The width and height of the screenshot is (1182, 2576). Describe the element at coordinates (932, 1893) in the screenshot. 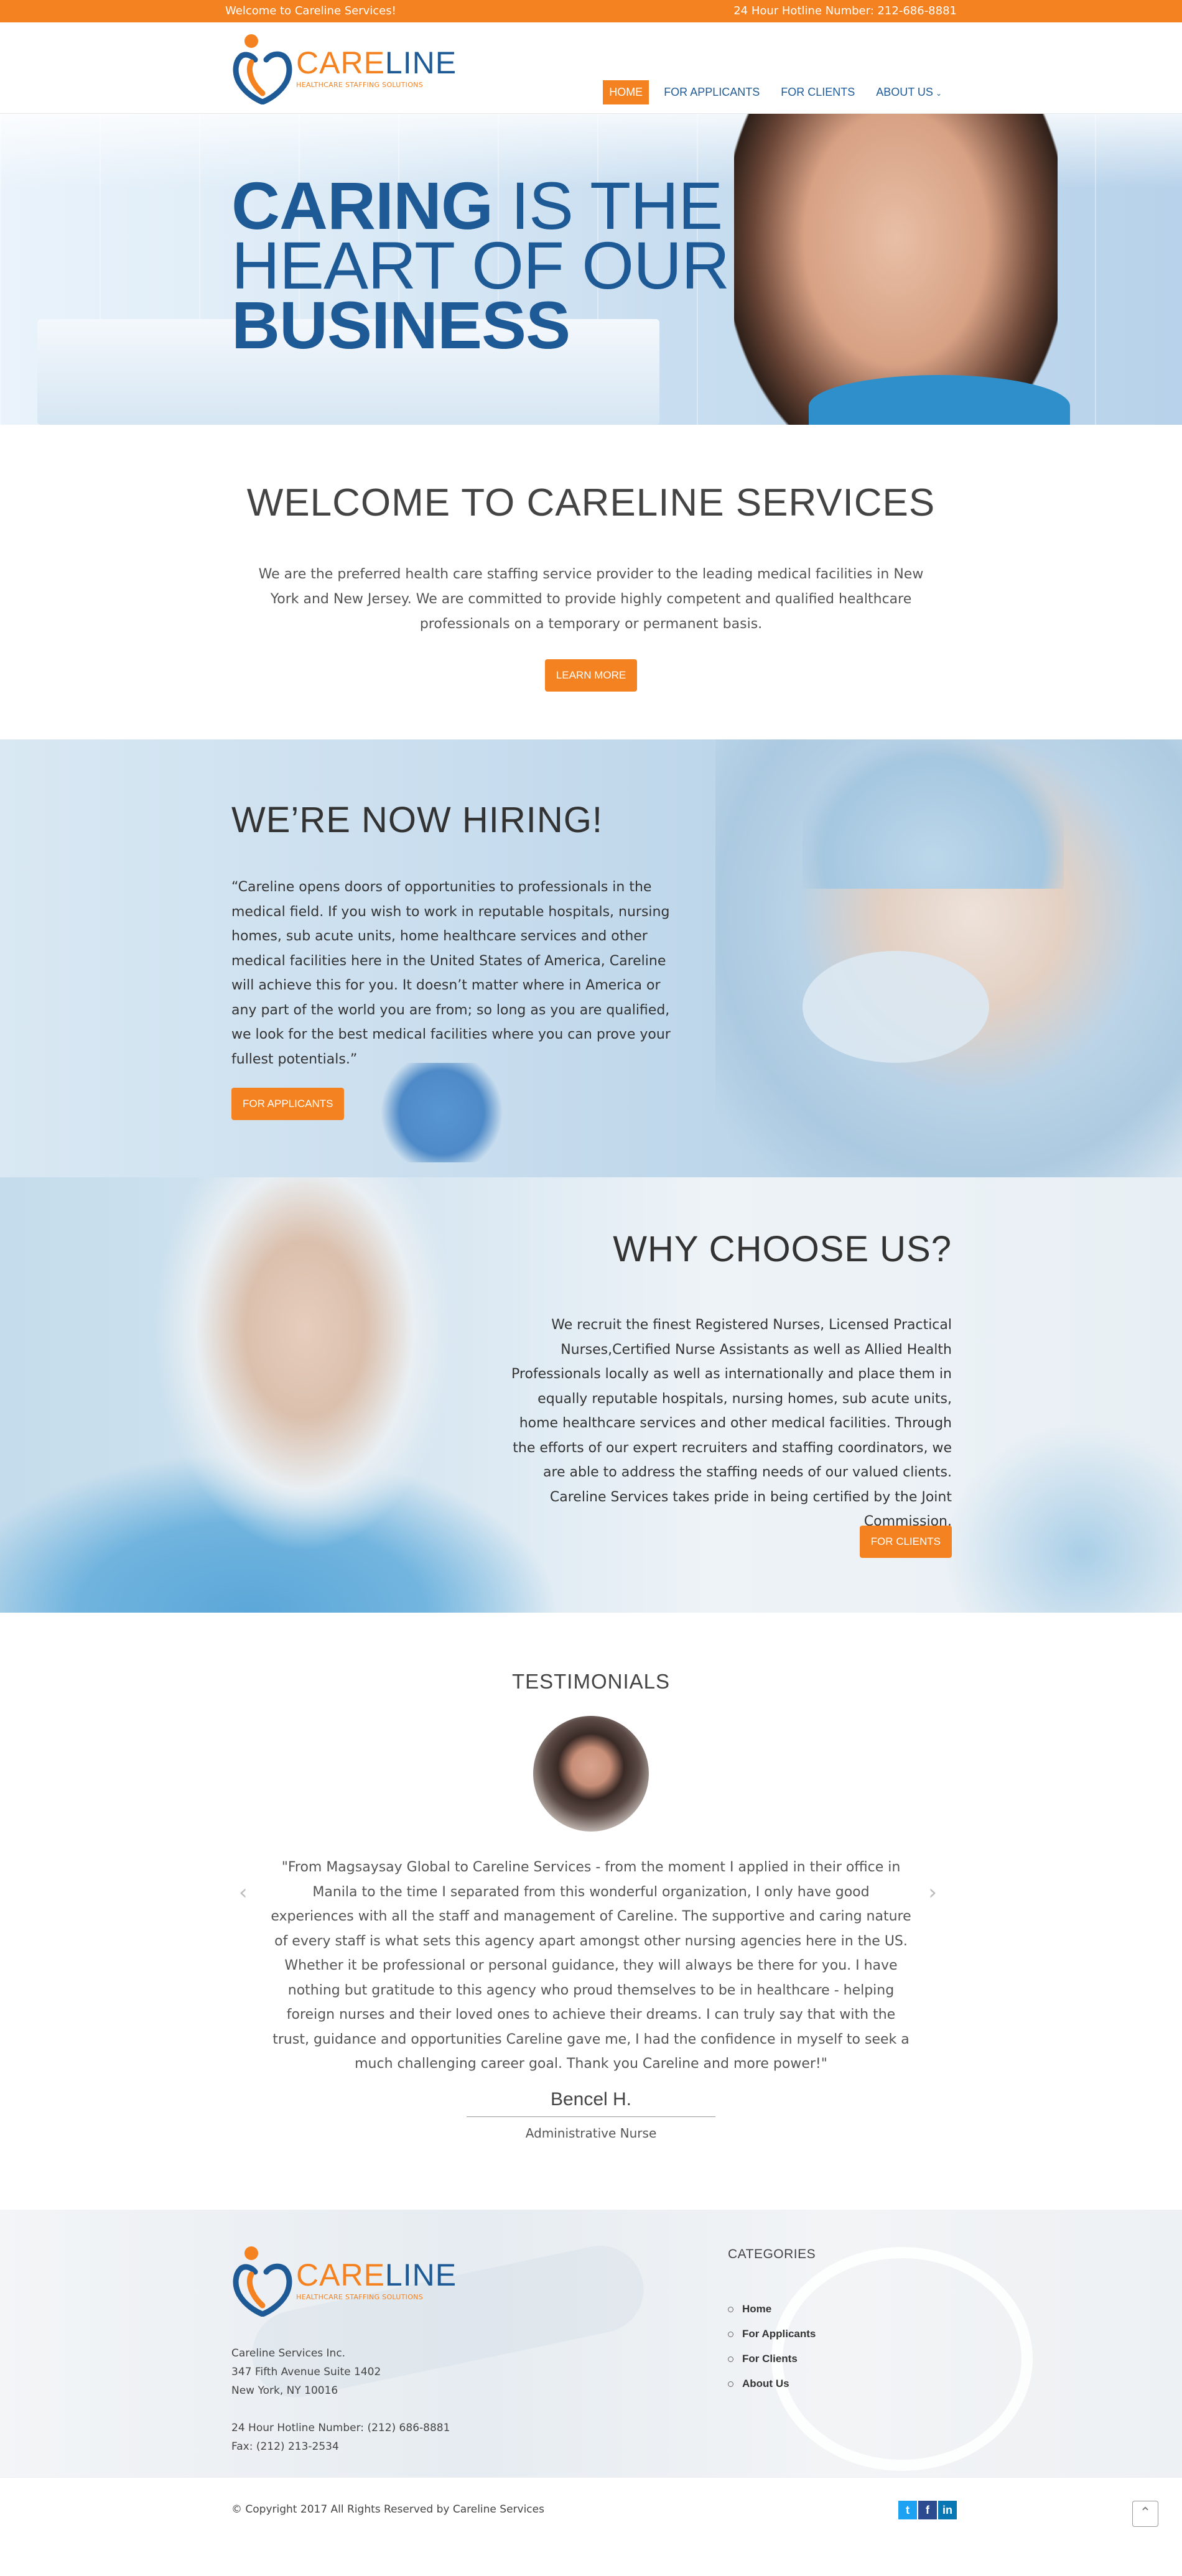

I see `chevron-right-icon: ›` at that location.